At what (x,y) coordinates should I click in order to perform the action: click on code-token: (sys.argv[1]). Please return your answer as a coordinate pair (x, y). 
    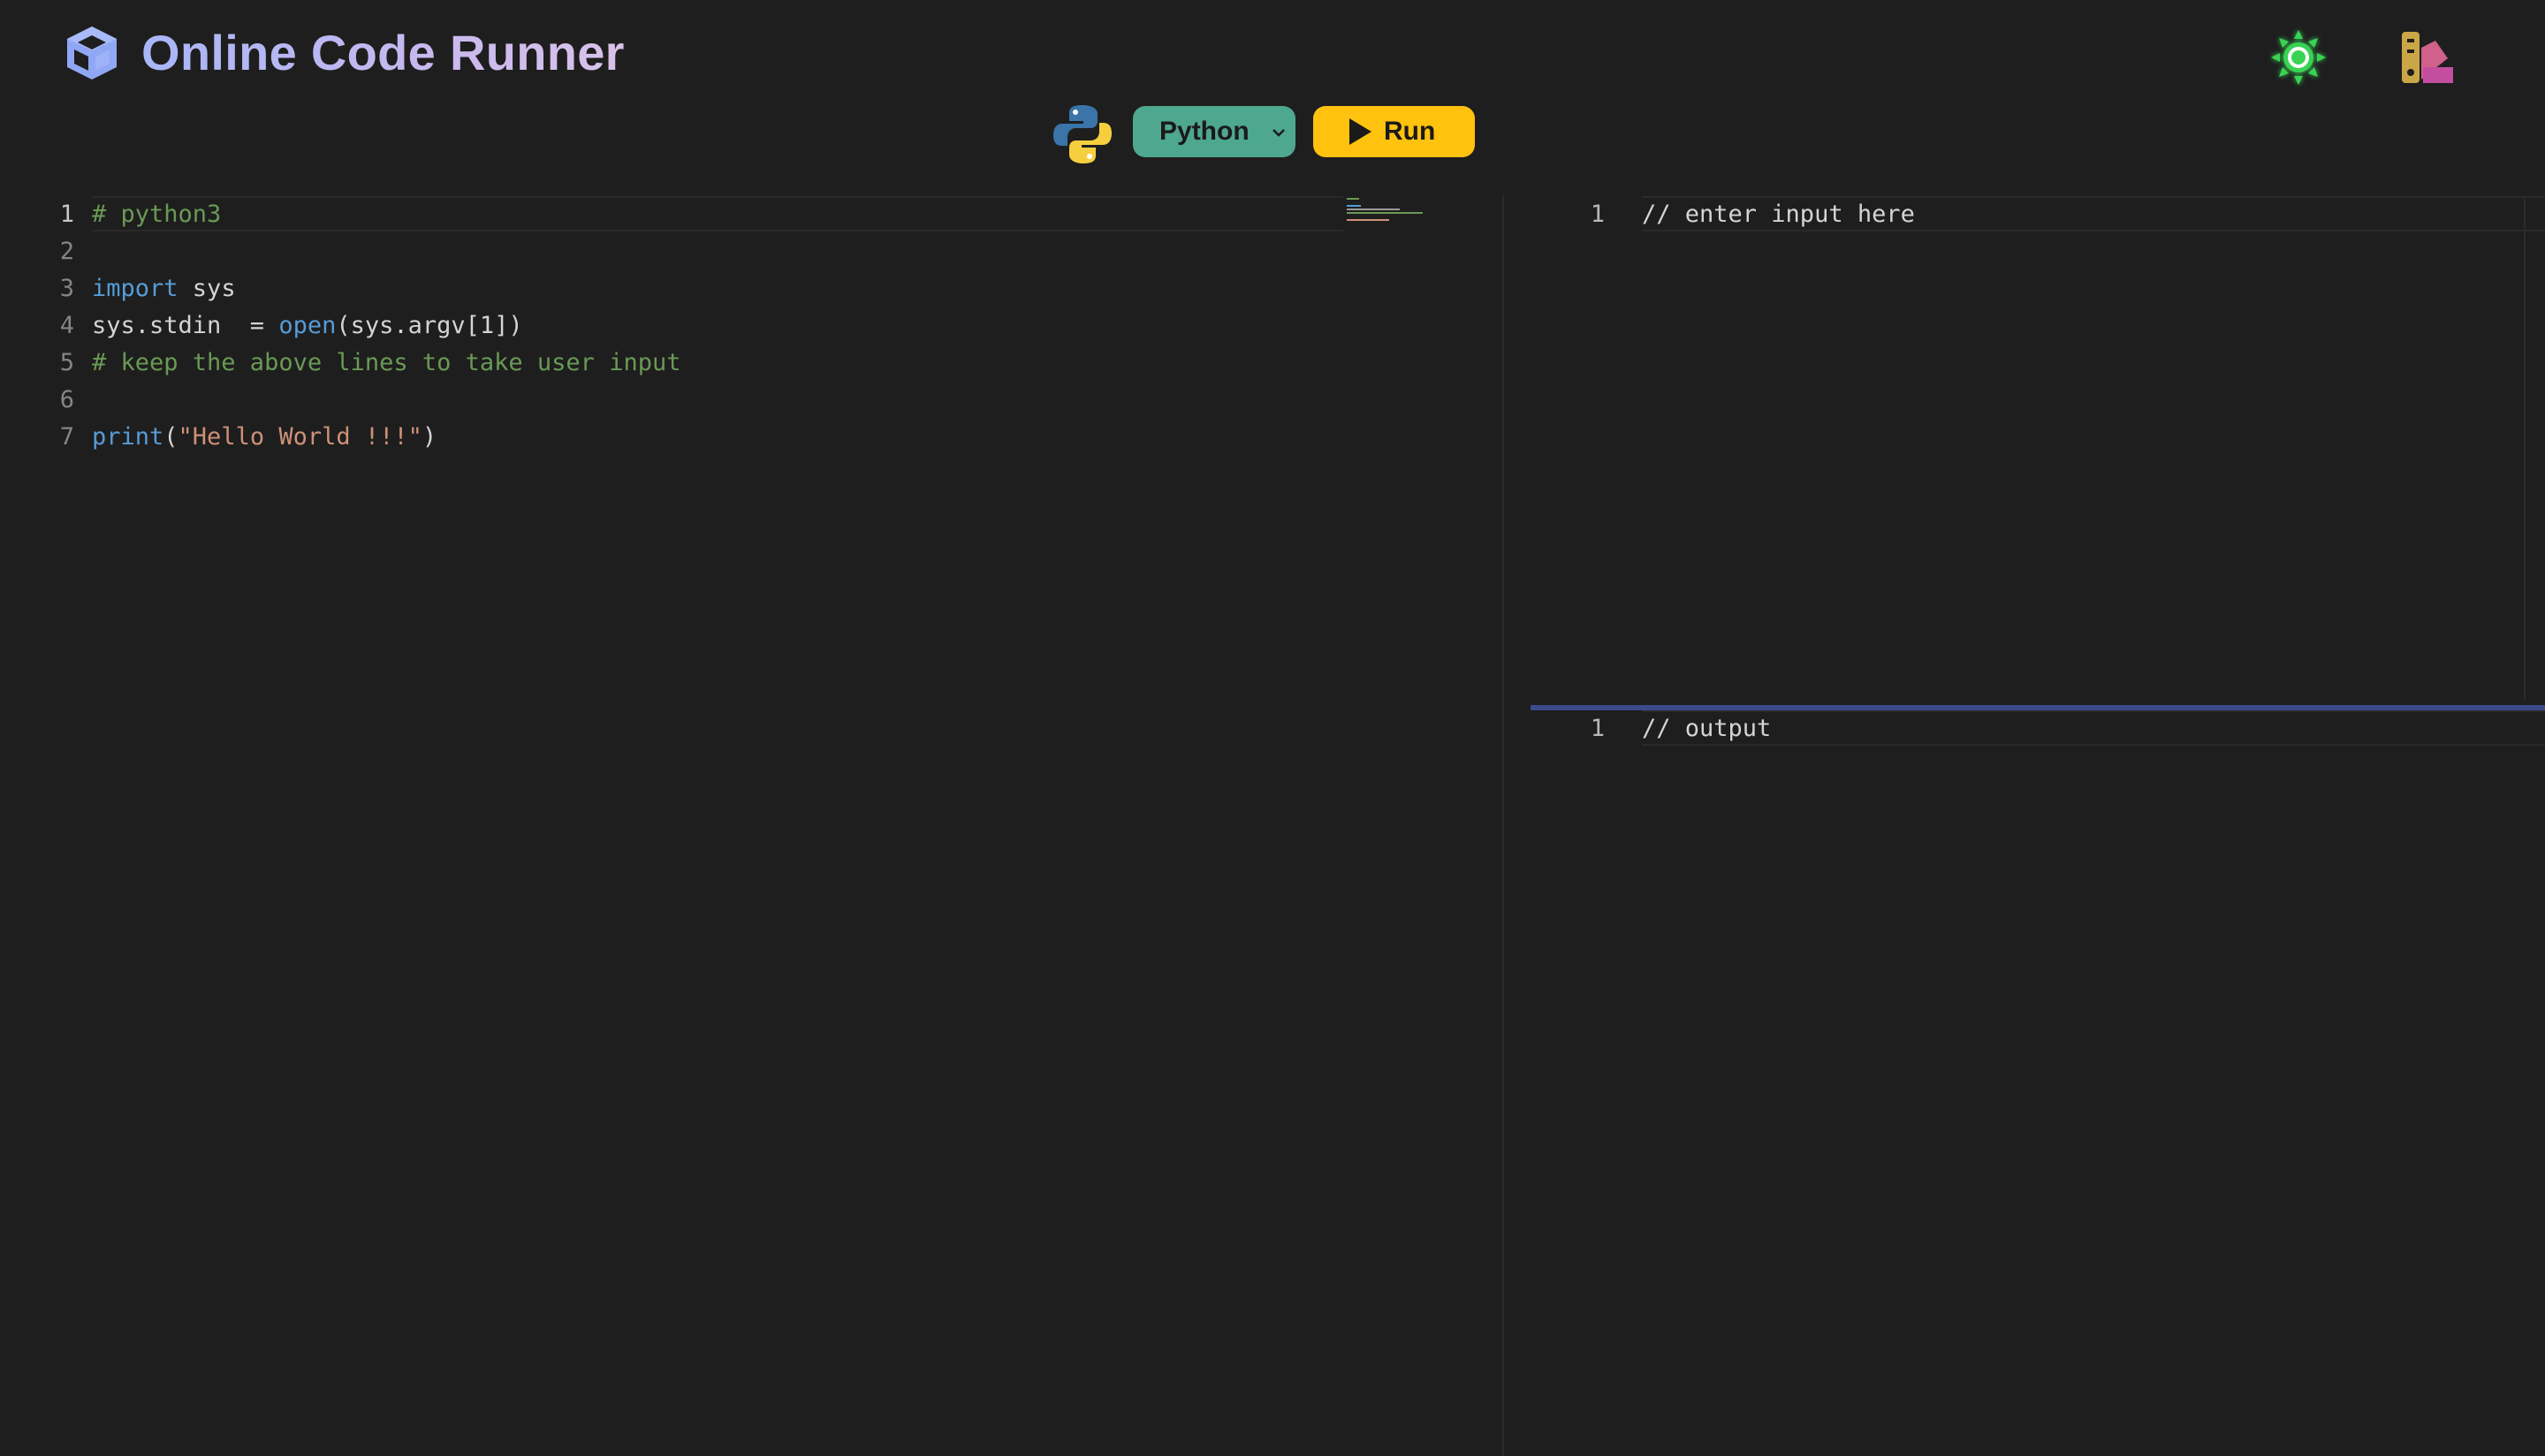
    Looking at the image, I should click on (429, 325).